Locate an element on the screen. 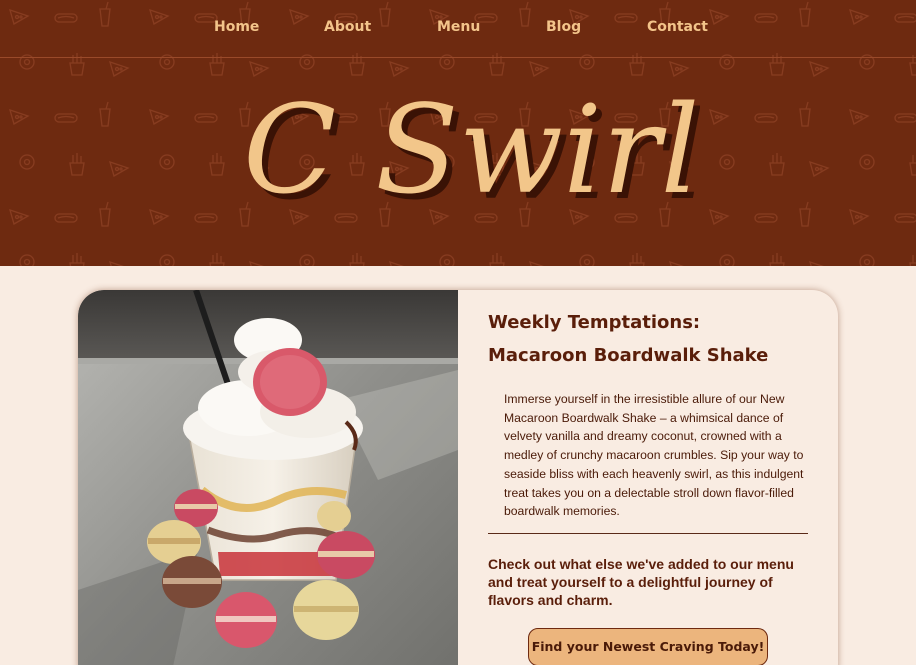 The image size is (916, 665). nav-home: Home is located at coordinates (236, 27).